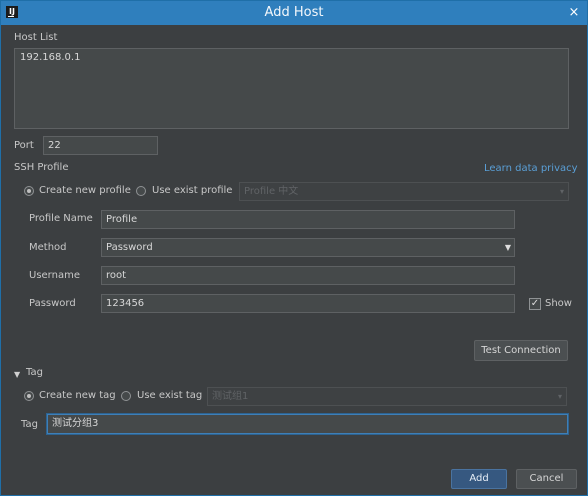 The image size is (588, 496). What do you see at coordinates (29, 396) in the screenshot?
I see `create-new-tag-radio` at bounding box center [29, 396].